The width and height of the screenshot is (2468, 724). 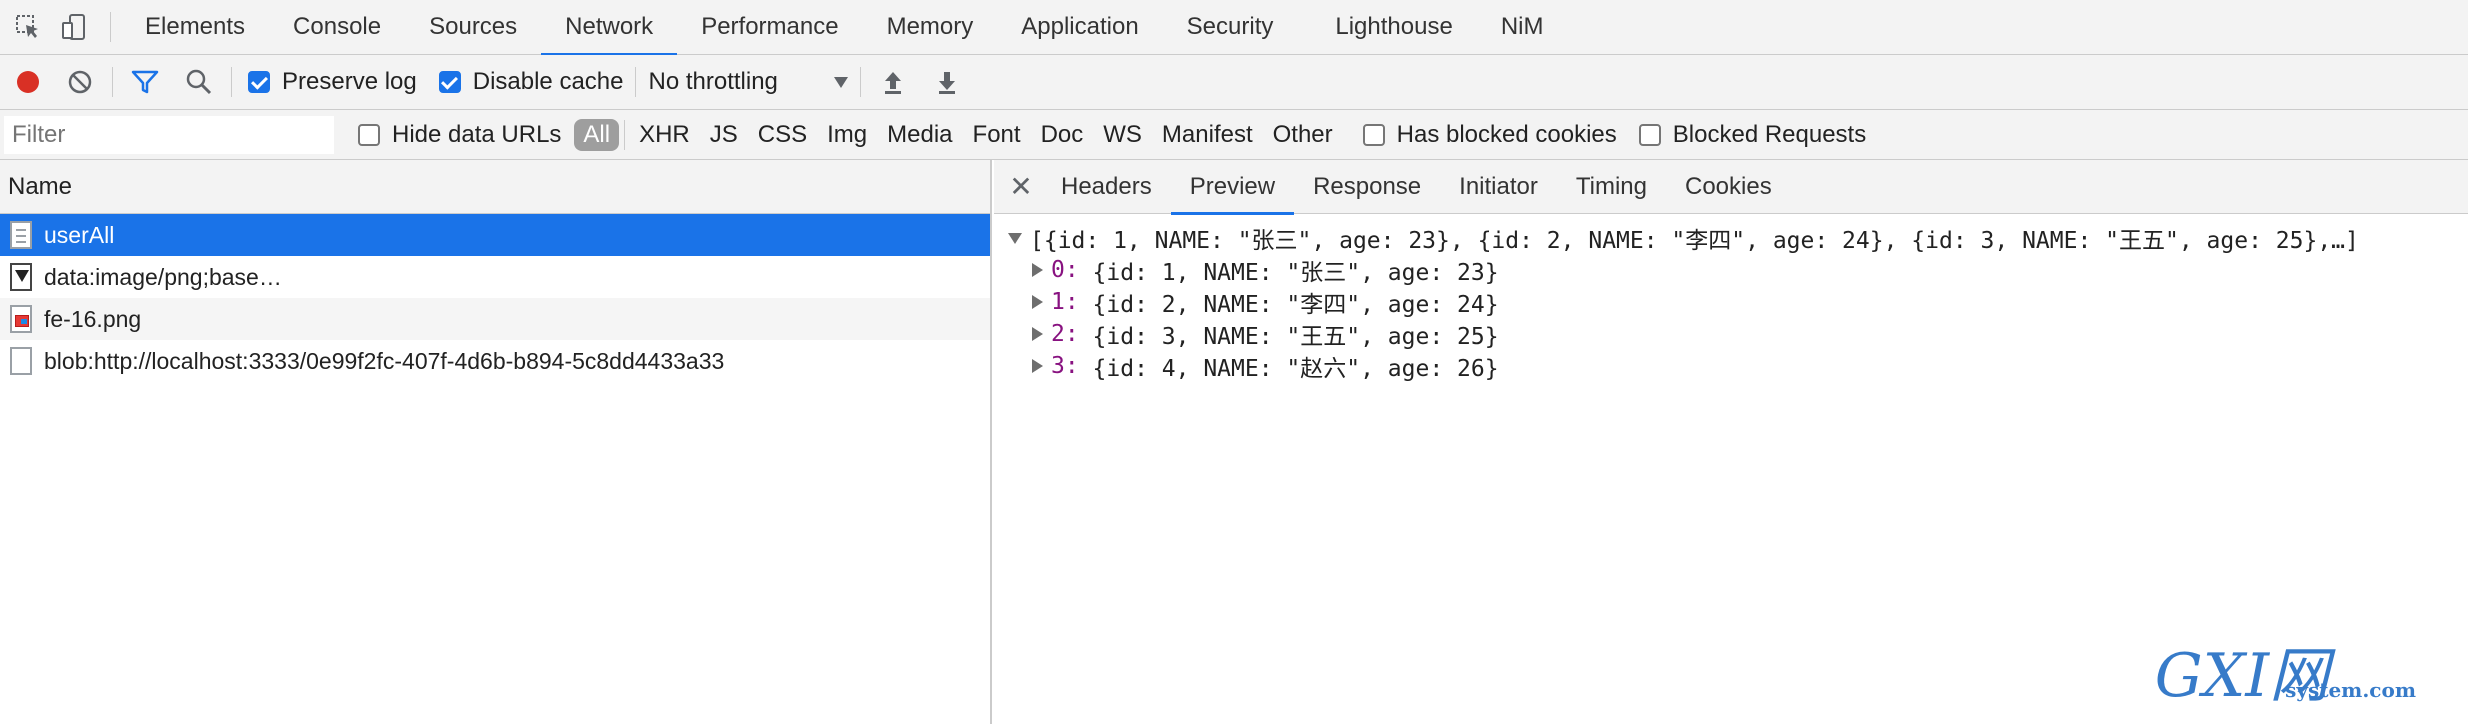 What do you see at coordinates (21, 319) in the screenshot?
I see `png-icon` at bounding box center [21, 319].